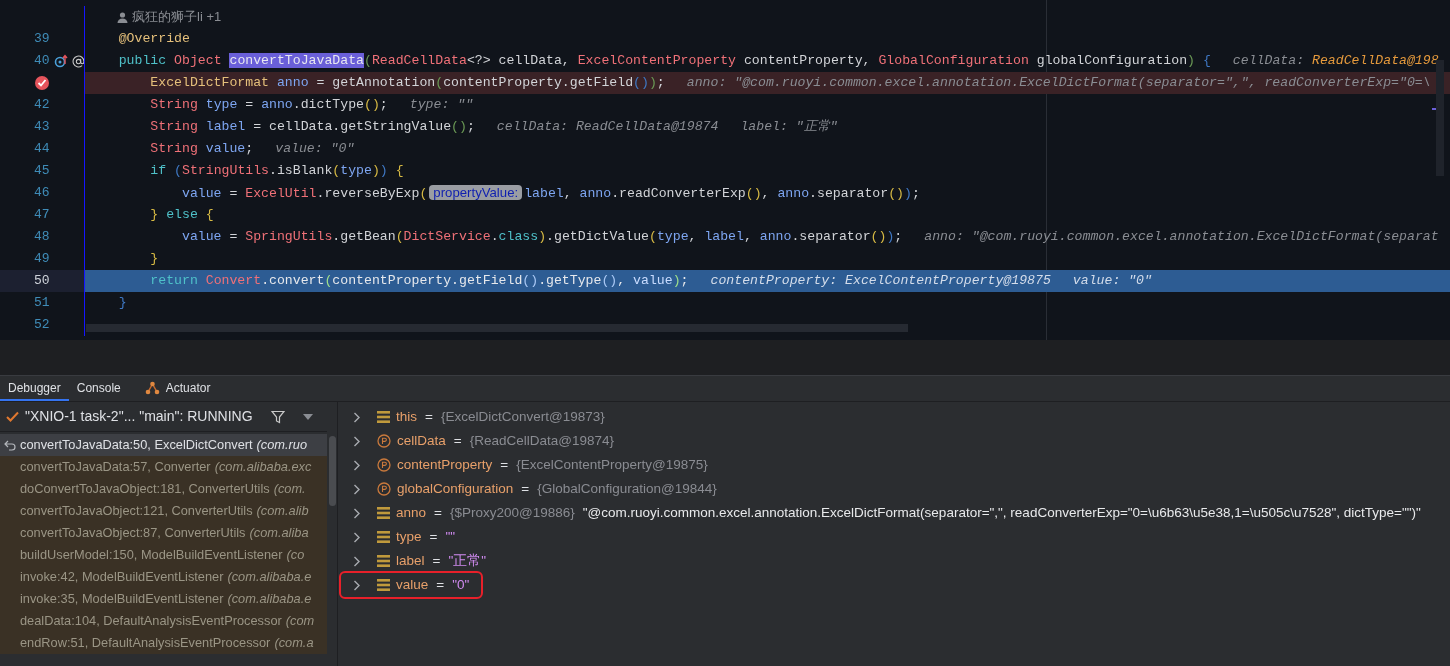 Image resolution: width=1450 pixels, height=666 pixels. What do you see at coordinates (122, 17) in the screenshot?
I see `person-icon` at bounding box center [122, 17].